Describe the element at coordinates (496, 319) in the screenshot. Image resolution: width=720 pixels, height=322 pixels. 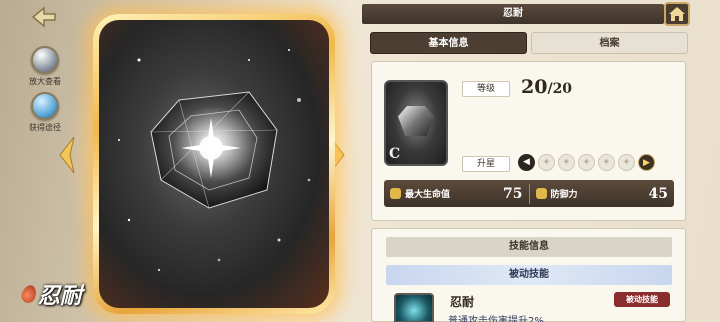
I see `skill-description: 普通攻击伤害提升2%` at that location.